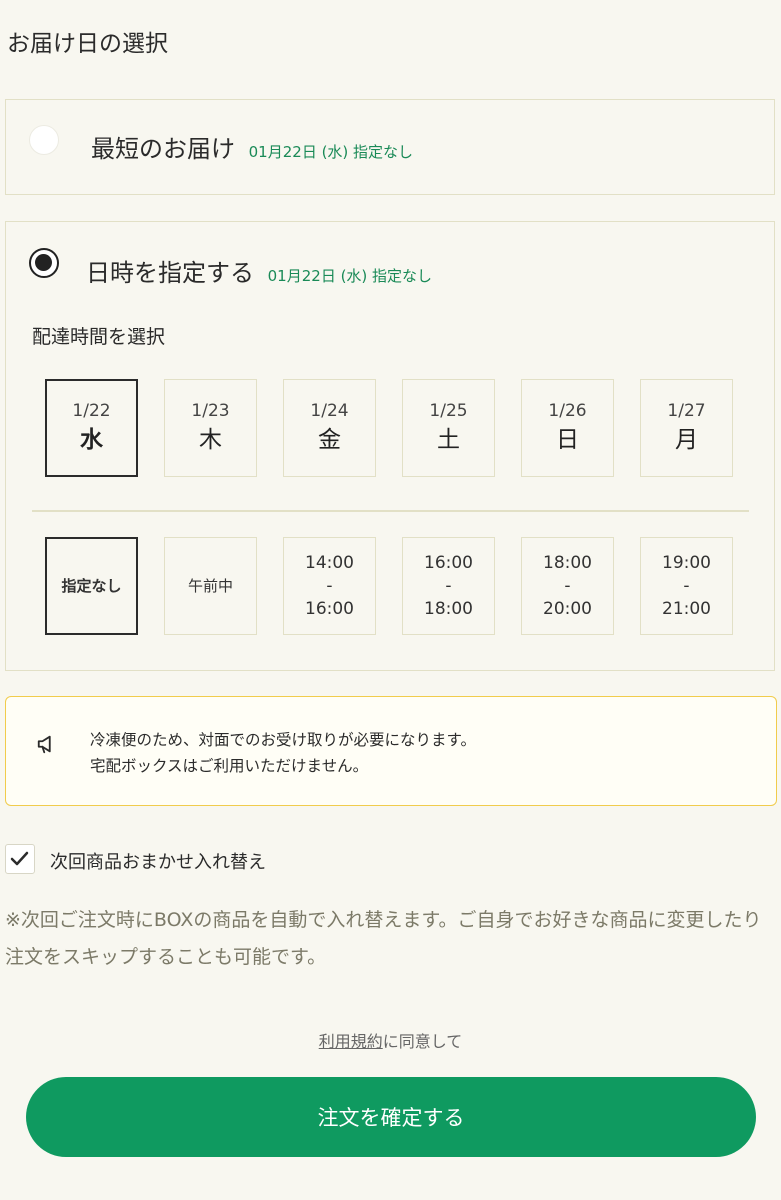 The image size is (781, 1200). Describe the element at coordinates (163, 149) in the screenshot. I see `option-fastest-label: 最短のお届け` at that location.